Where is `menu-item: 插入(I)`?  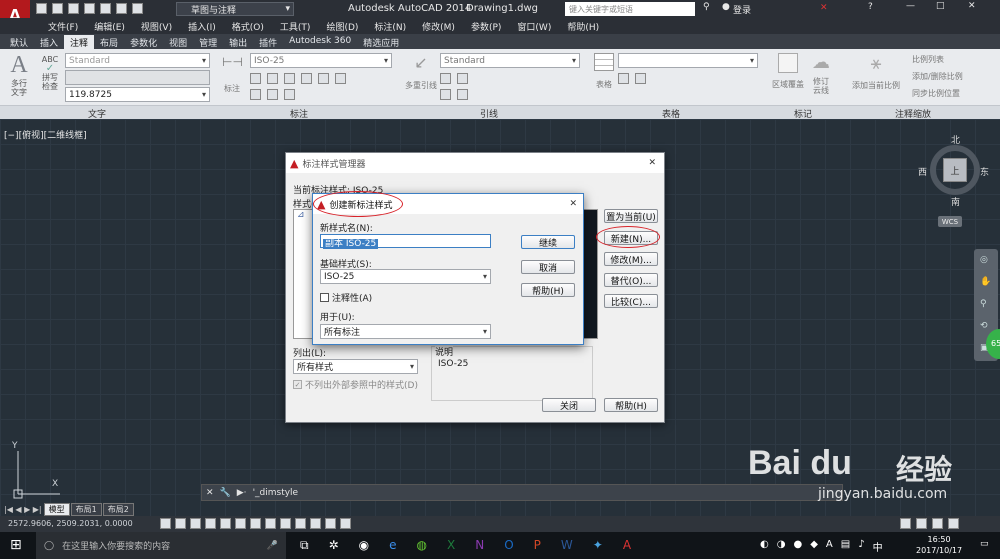 menu-item: 插入(I) is located at coordinates (202, 26).